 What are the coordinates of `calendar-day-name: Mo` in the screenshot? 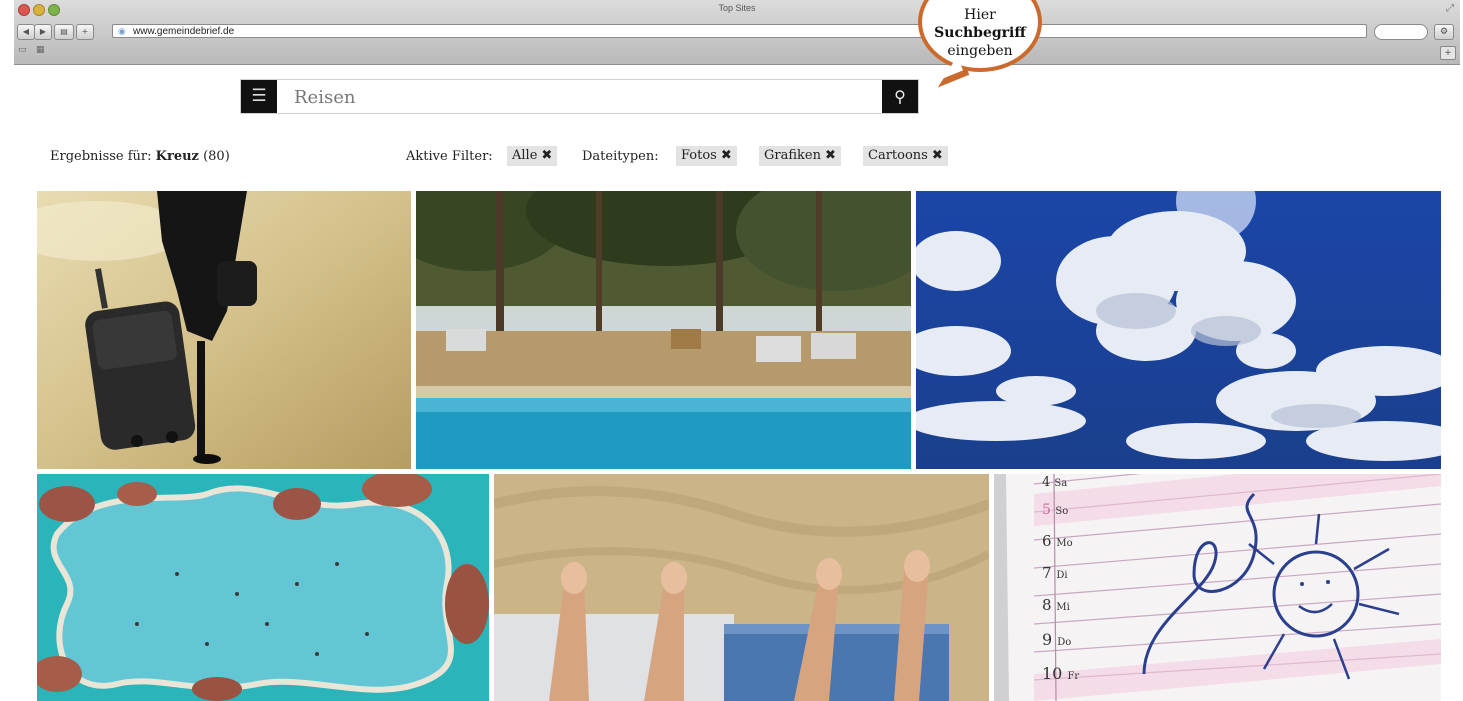 It's located at (1064, 543).